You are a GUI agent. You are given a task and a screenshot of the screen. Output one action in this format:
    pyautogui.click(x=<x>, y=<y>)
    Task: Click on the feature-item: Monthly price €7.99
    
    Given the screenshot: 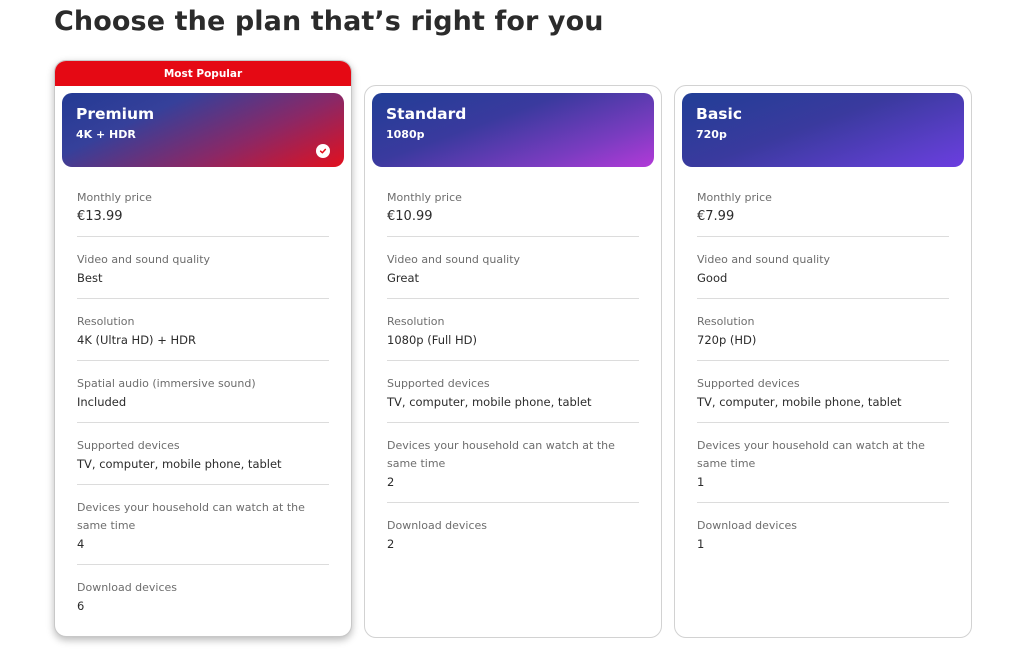 What is the action you would take?
    pyautogui.click(x=823, y=206)
    